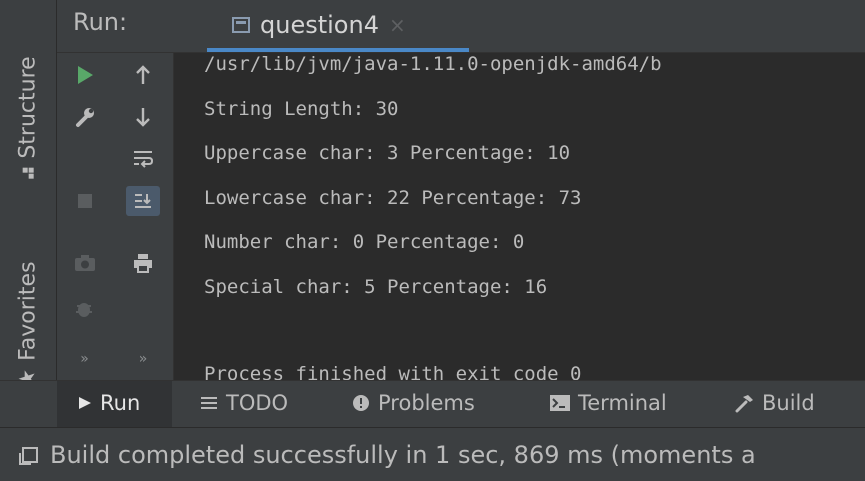 Image resolution: width=865 pixels, height=481 pixels. Describe the element at coordinates (85, 403) in the screenshot. I see `play-icon` at that location.